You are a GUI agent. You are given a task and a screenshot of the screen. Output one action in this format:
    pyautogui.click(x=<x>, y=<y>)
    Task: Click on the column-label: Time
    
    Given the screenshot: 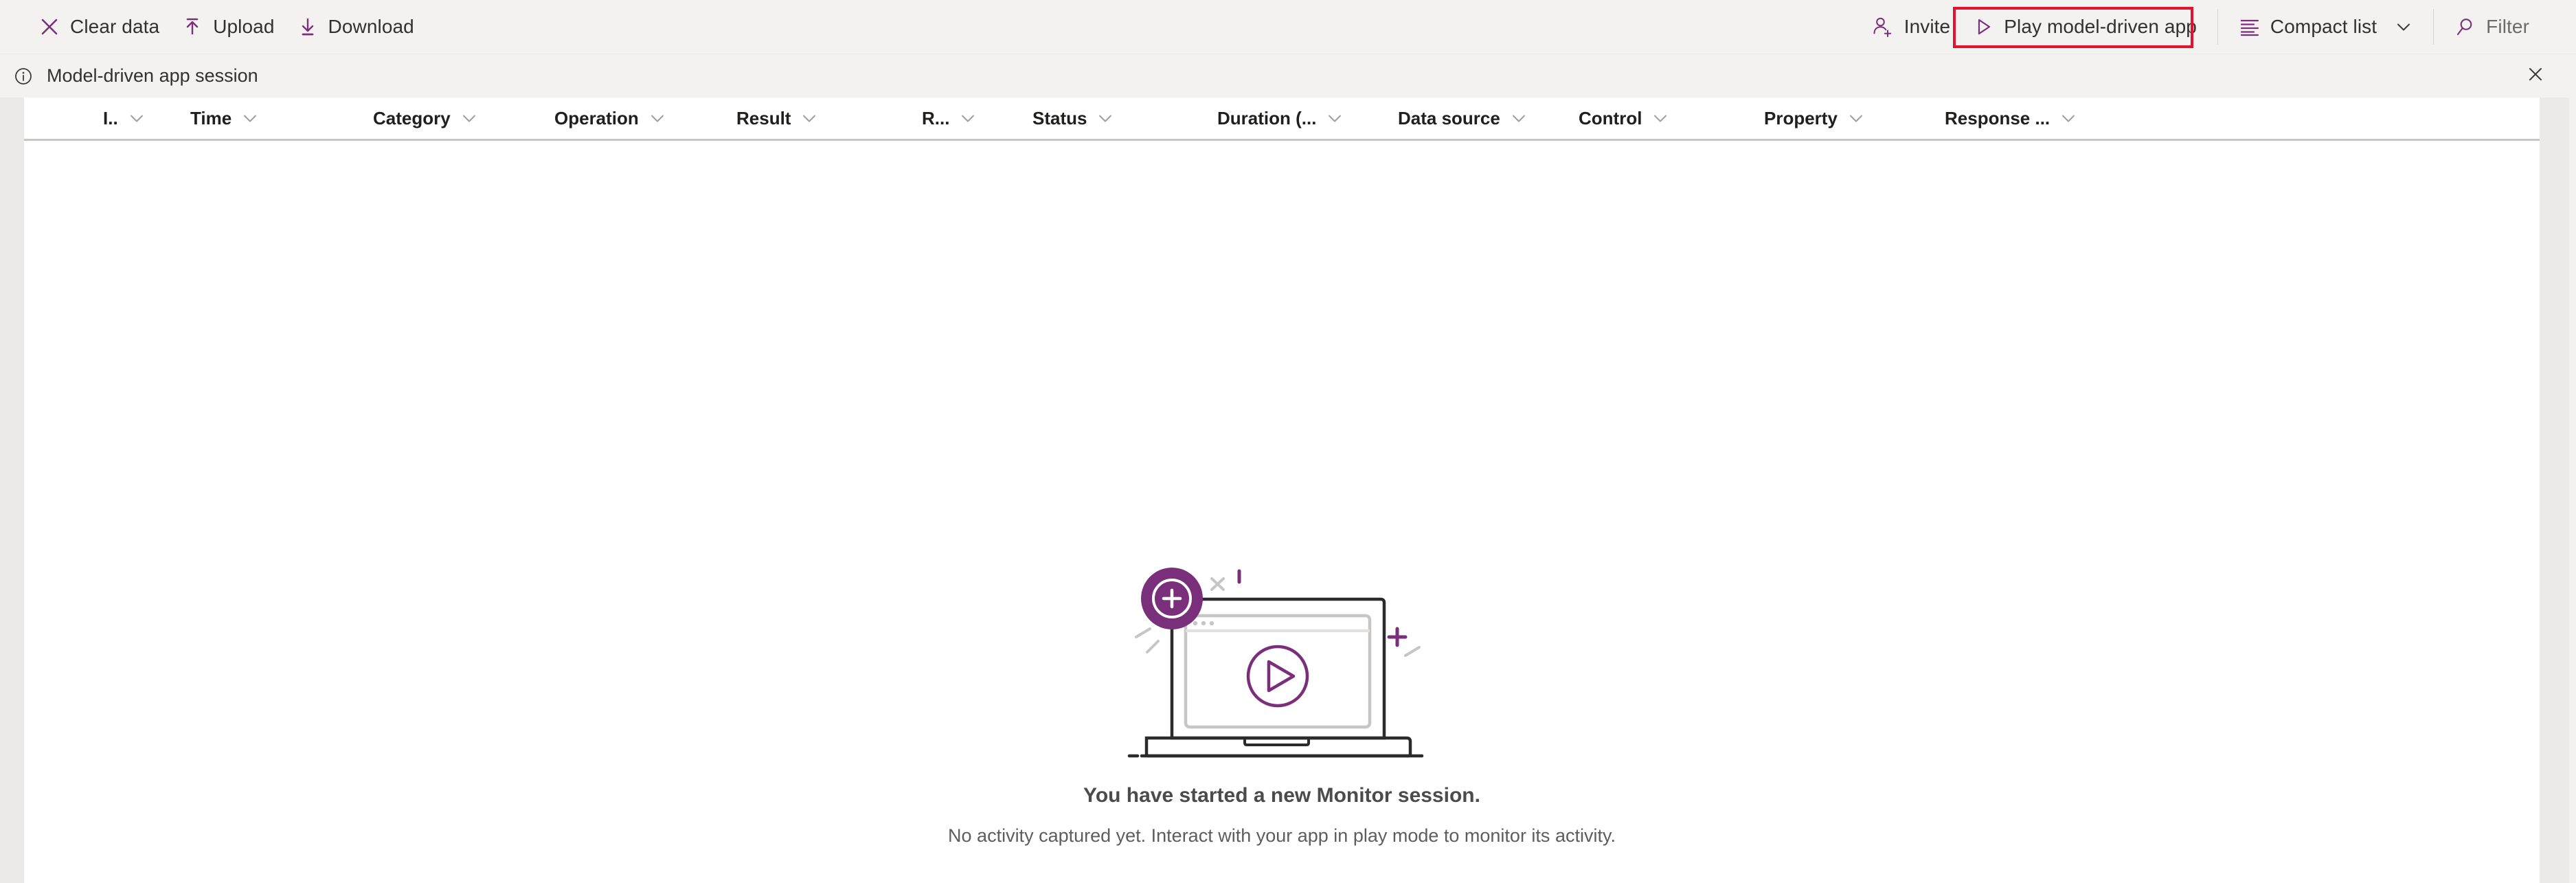 What is the action you would take?
    pyautogui.click(x=211, y=117)
    